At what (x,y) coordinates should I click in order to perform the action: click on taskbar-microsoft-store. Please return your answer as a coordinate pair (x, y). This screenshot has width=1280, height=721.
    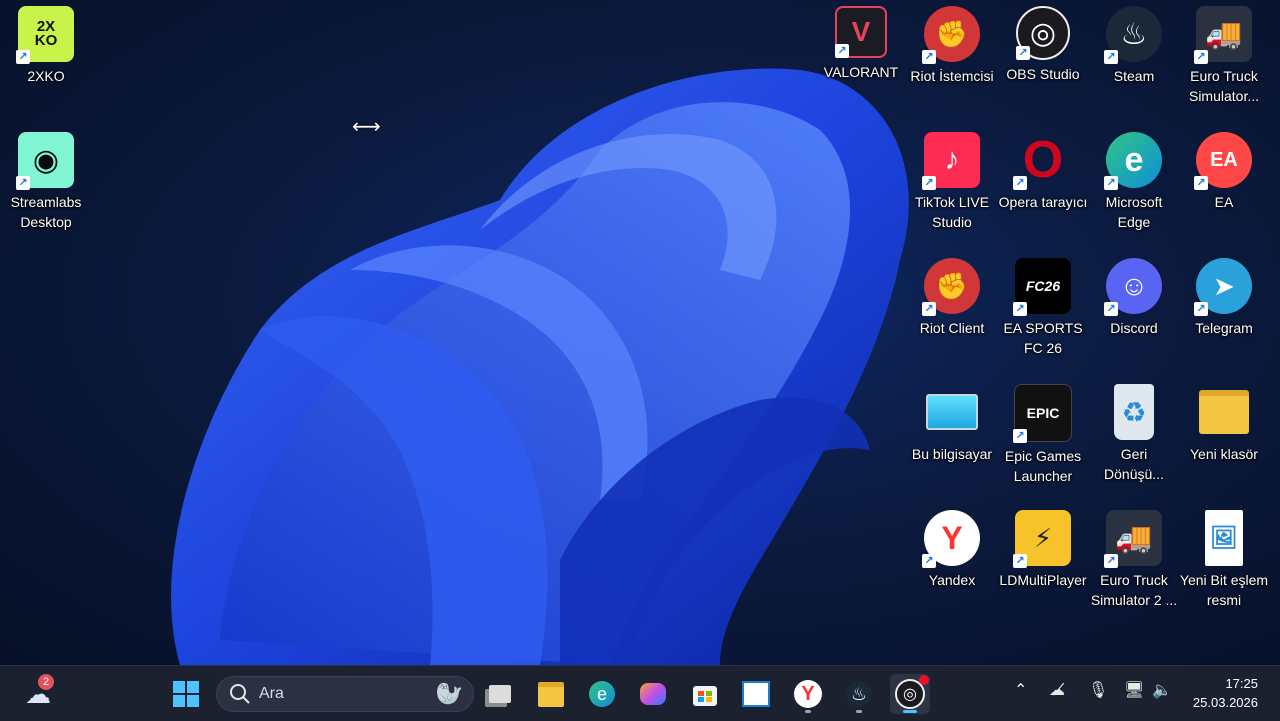
    Looking at the image, I should click on (705, 694).